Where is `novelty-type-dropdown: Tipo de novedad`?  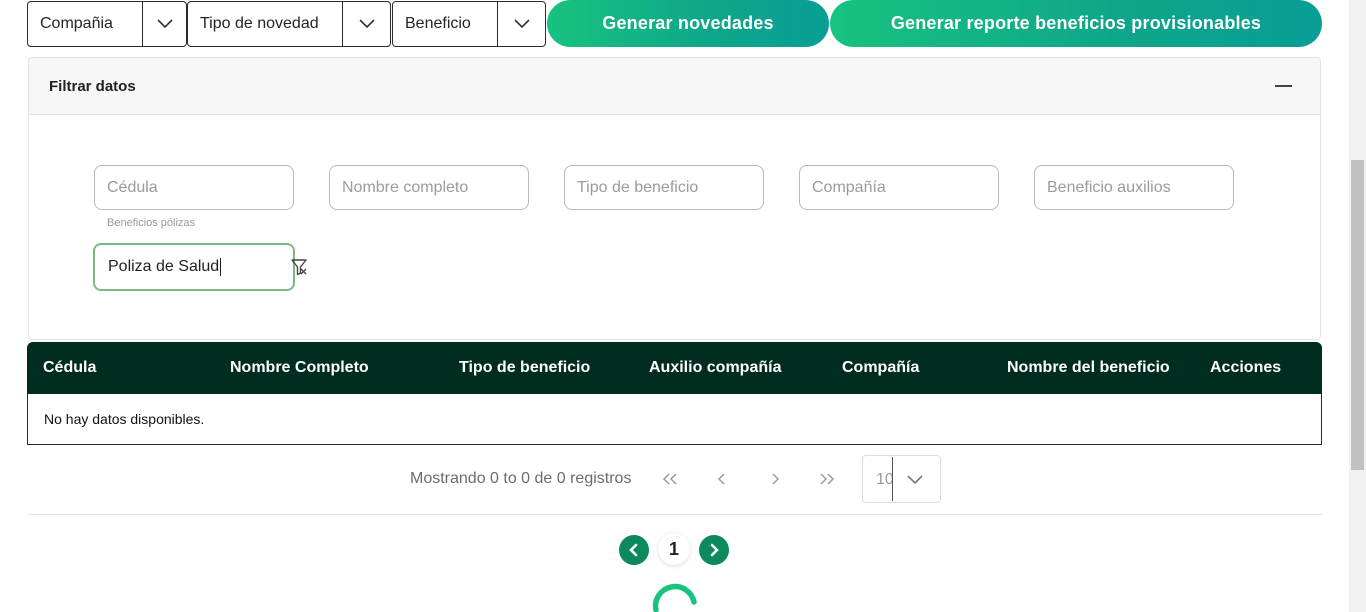 novelty-type-dropdown: Tipo de novedad is located at coordinates (289, 24).